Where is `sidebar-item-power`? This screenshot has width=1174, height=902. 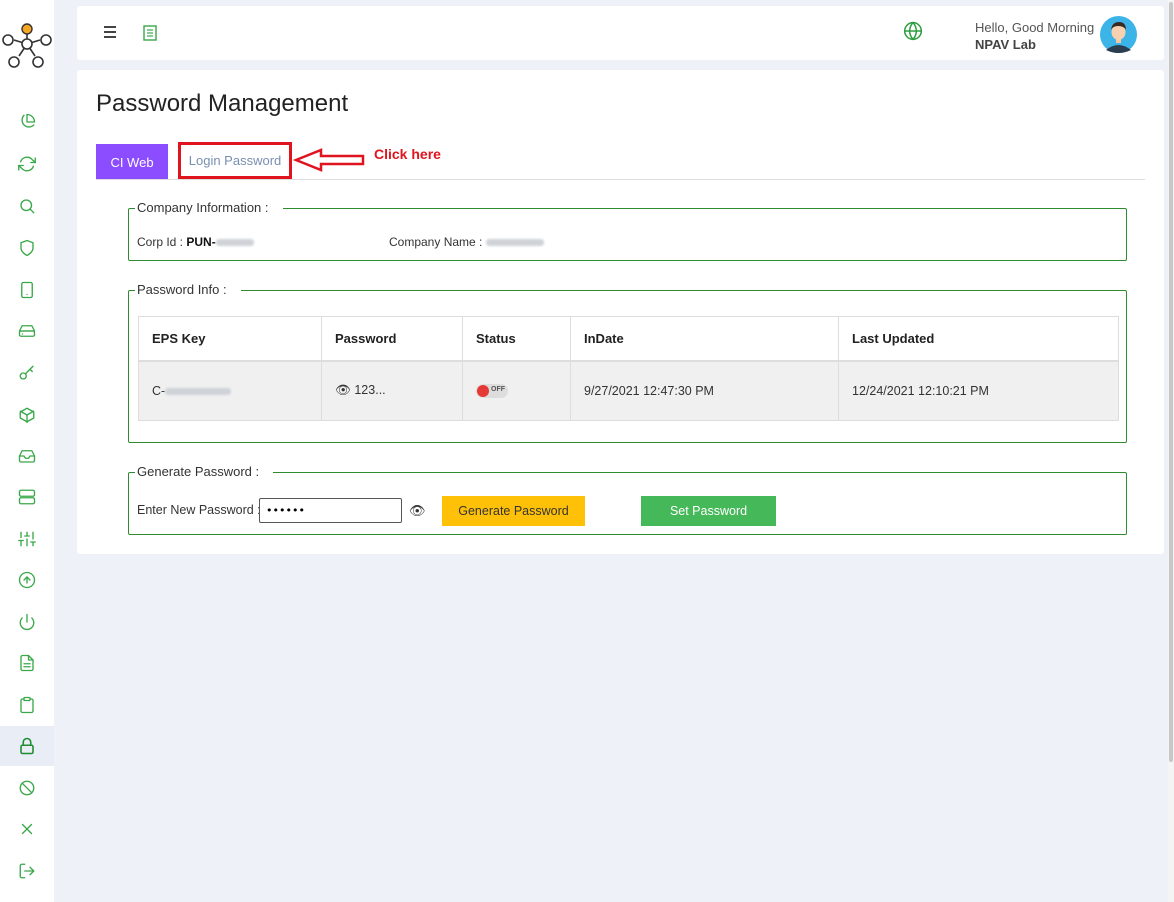
sidebar-item-power is located at coordinates (27, 622).